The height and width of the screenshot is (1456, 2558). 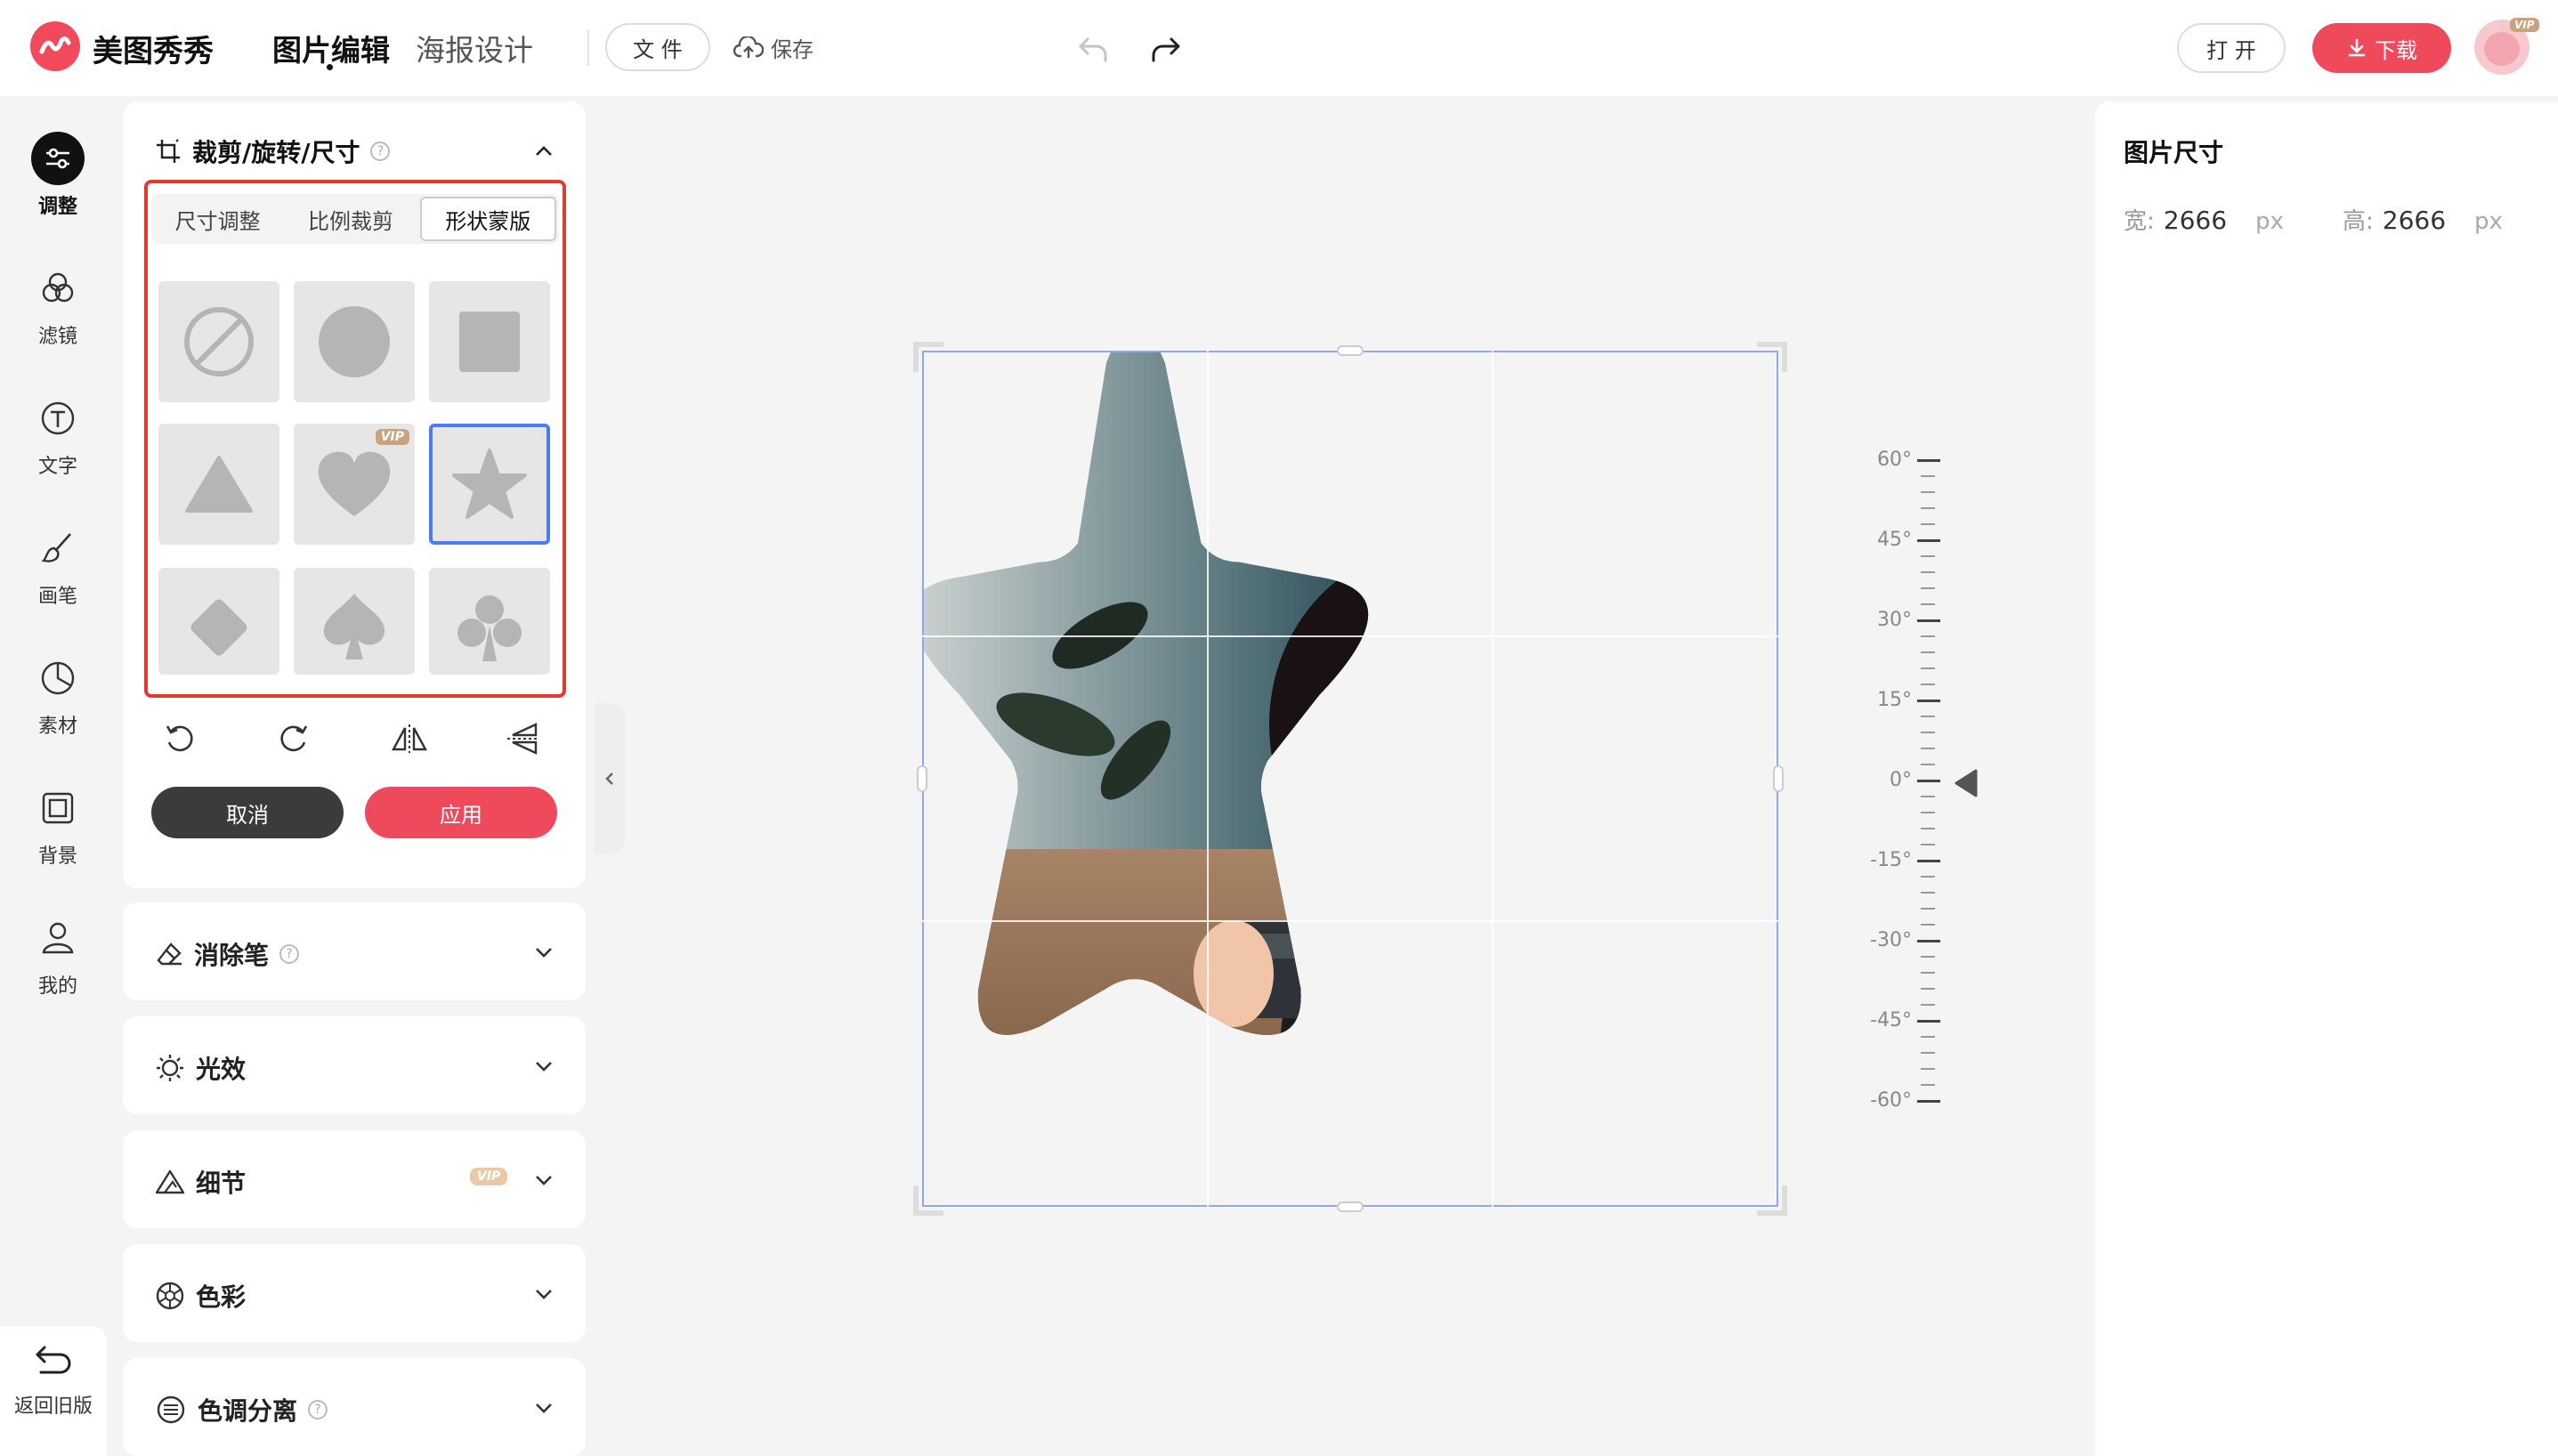 What do you see at coordinates (773, 47) in the screenshot?
I see `save-button: 保存` at bounding box center [773, 47].